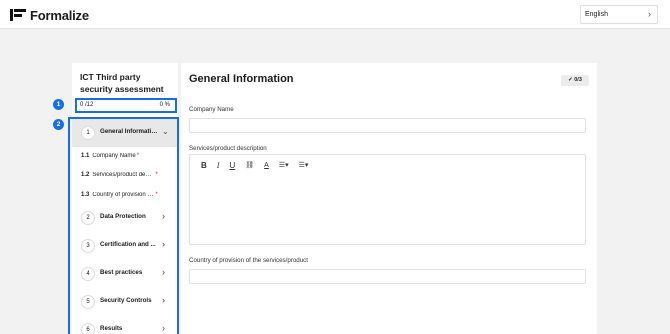 This screenshot has height=334, width=670. I want to click on services-label: Services/product description, so click(228, 148).